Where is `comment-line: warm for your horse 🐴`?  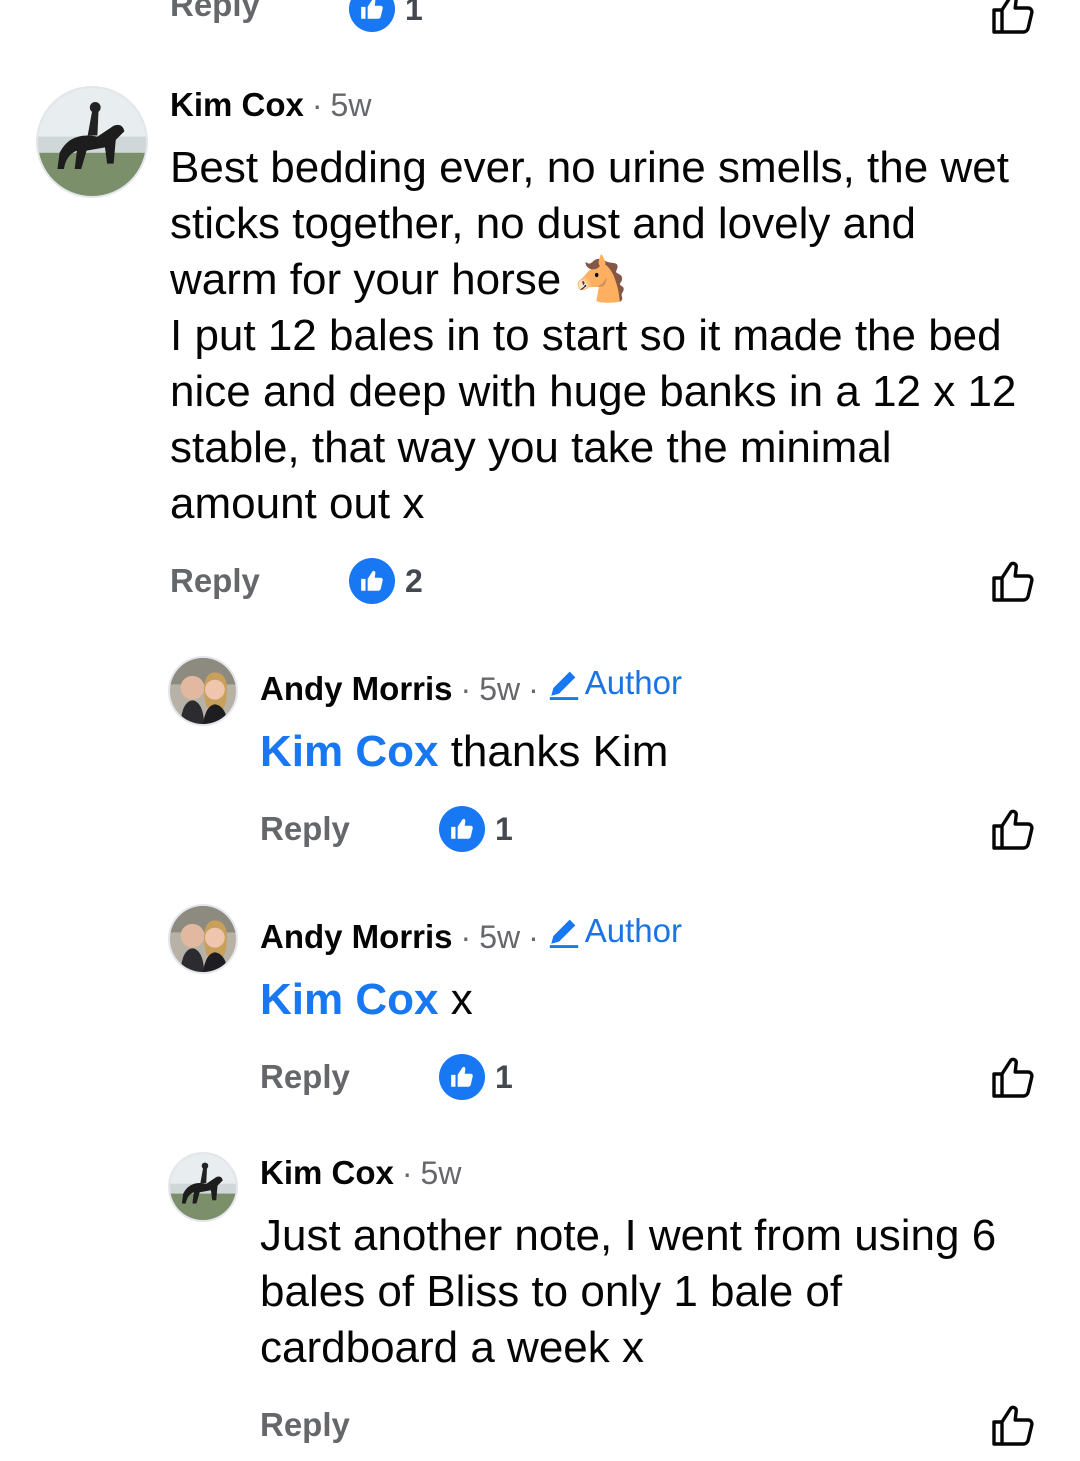 comment-line: warm for your horse 🐴 is located at coordinates (399, 279).